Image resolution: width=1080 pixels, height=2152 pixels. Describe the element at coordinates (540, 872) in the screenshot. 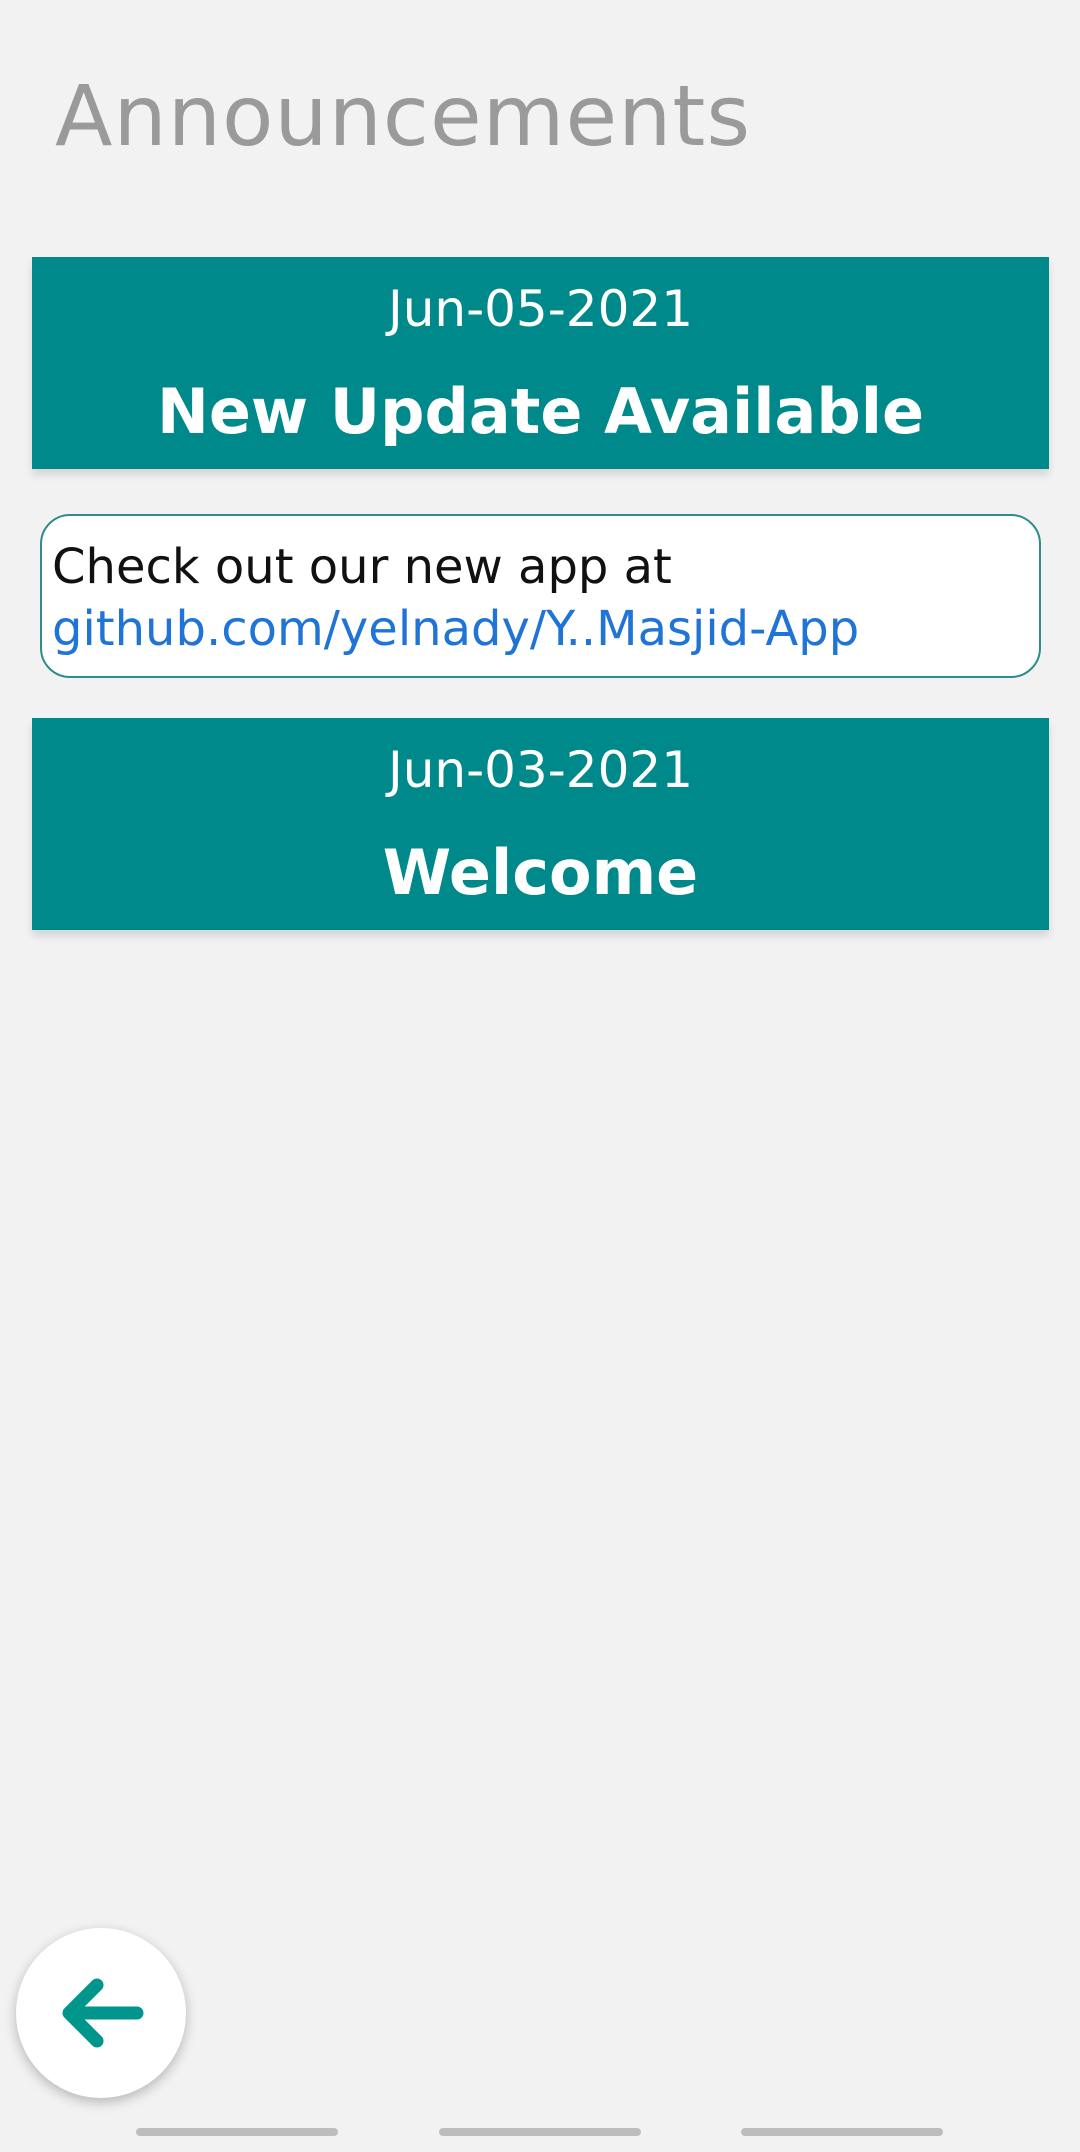

I see `announcement-title: Welcome` at that location.